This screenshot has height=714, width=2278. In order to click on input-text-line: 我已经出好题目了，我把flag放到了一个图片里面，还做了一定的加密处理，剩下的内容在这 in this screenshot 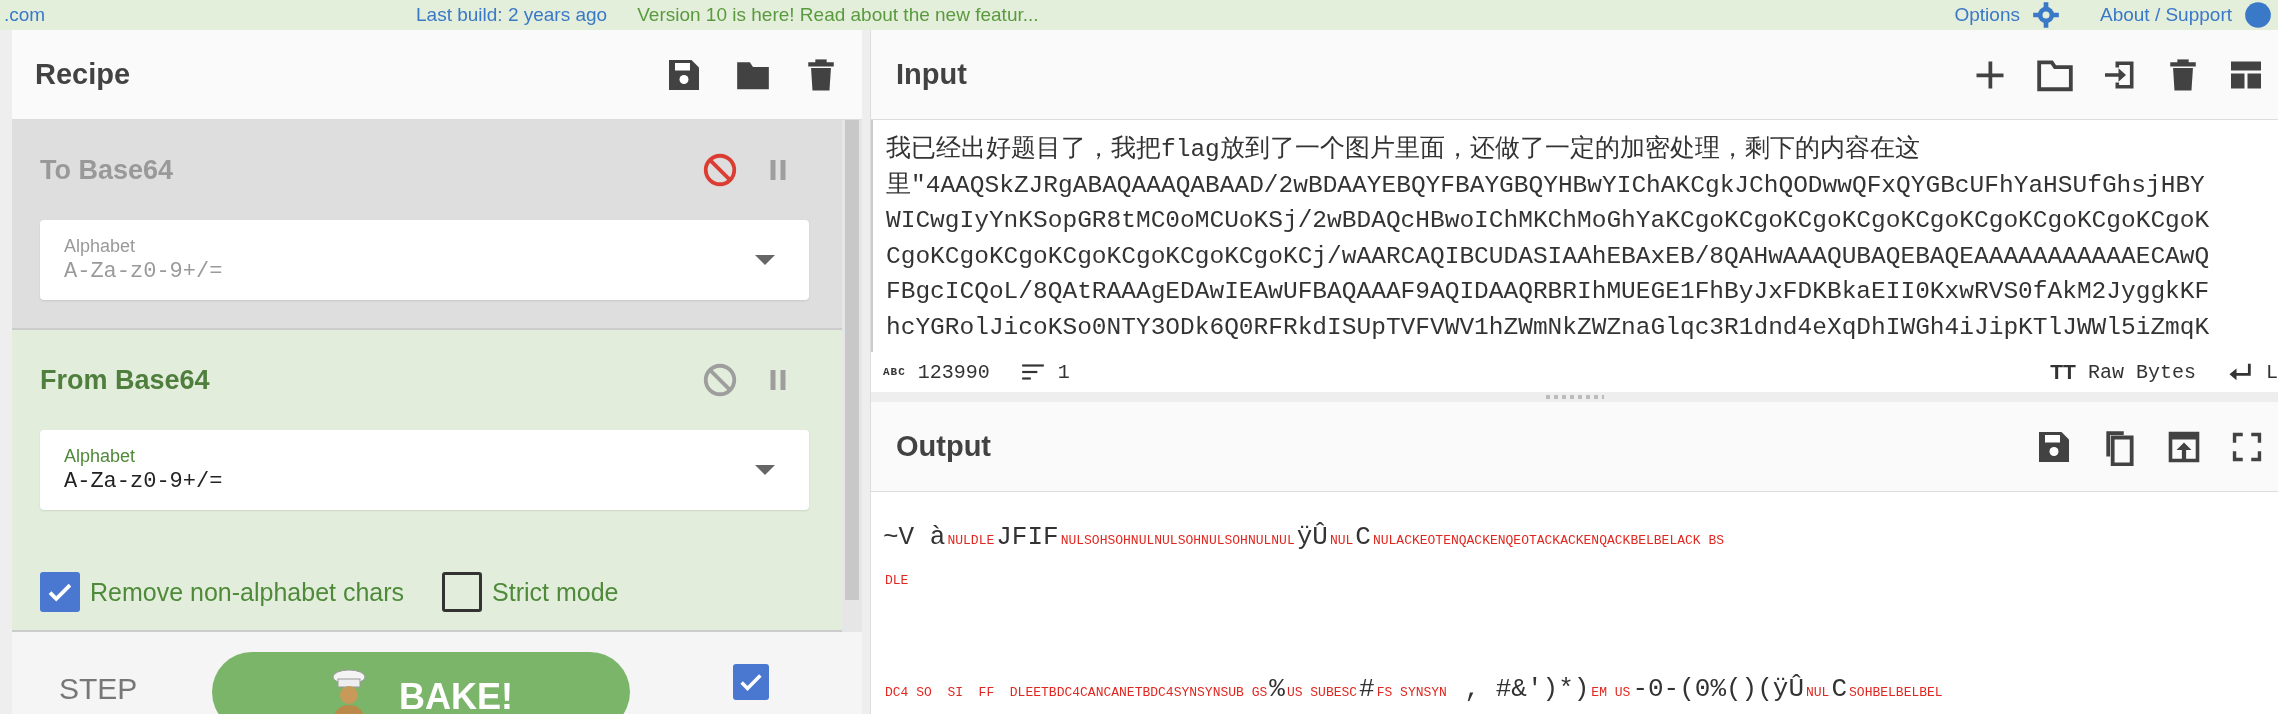, I will do `click(1403, 149)`.